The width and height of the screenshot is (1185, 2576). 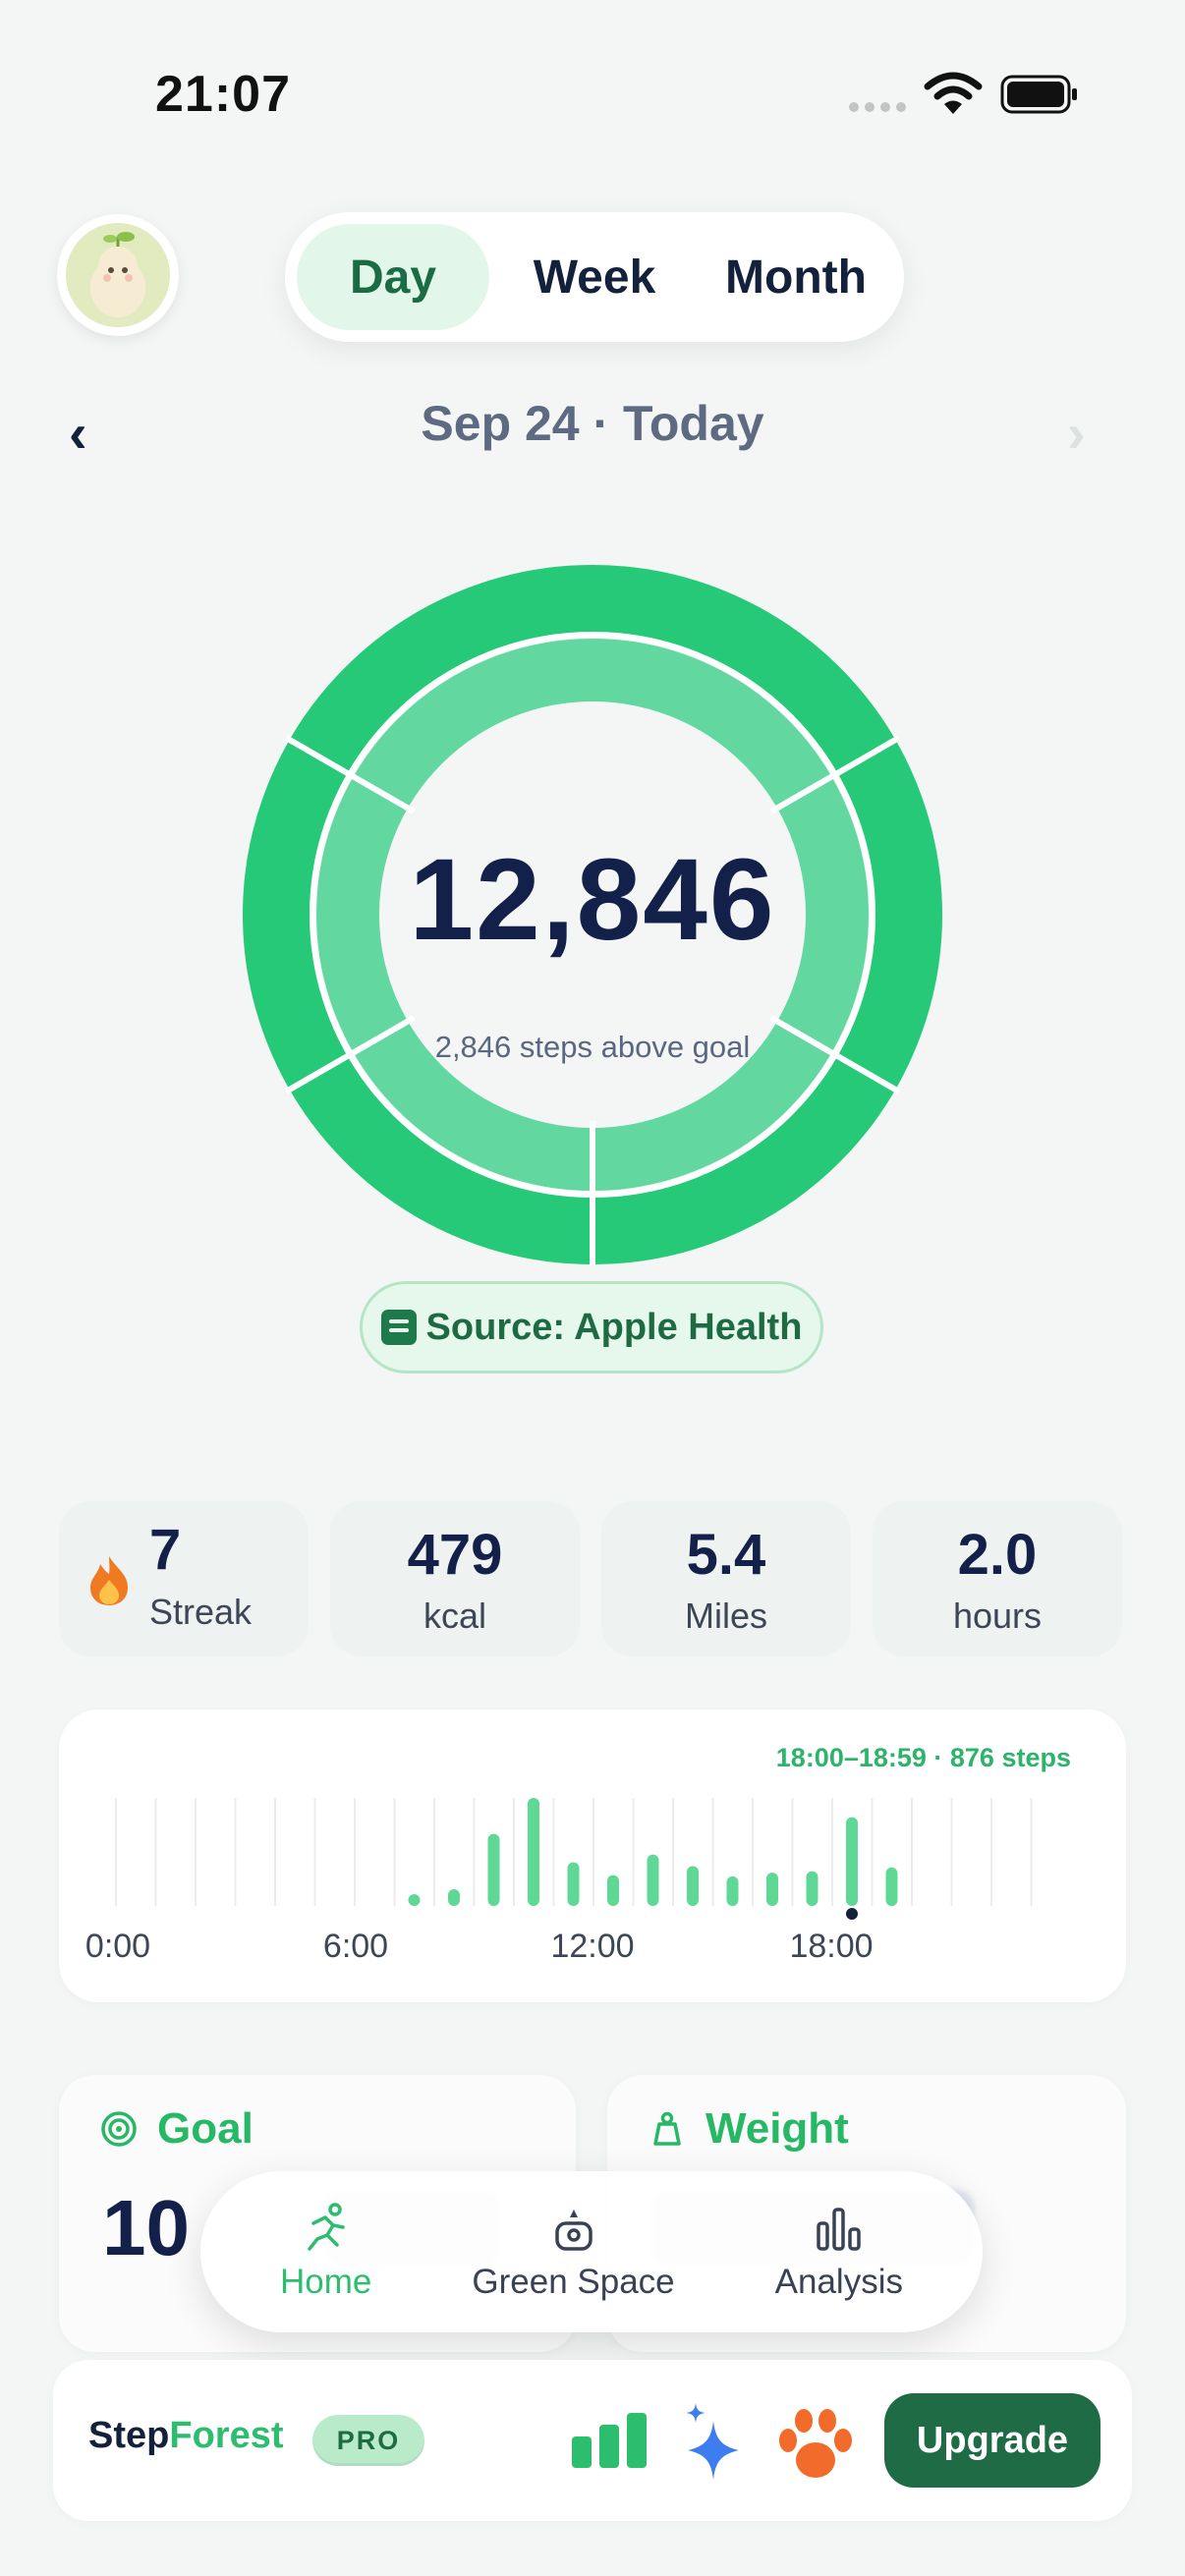 What do you see at coordinates (667, 2128) in the screenshot?
I see `scale-icon` at bounding box center [667, 2128].